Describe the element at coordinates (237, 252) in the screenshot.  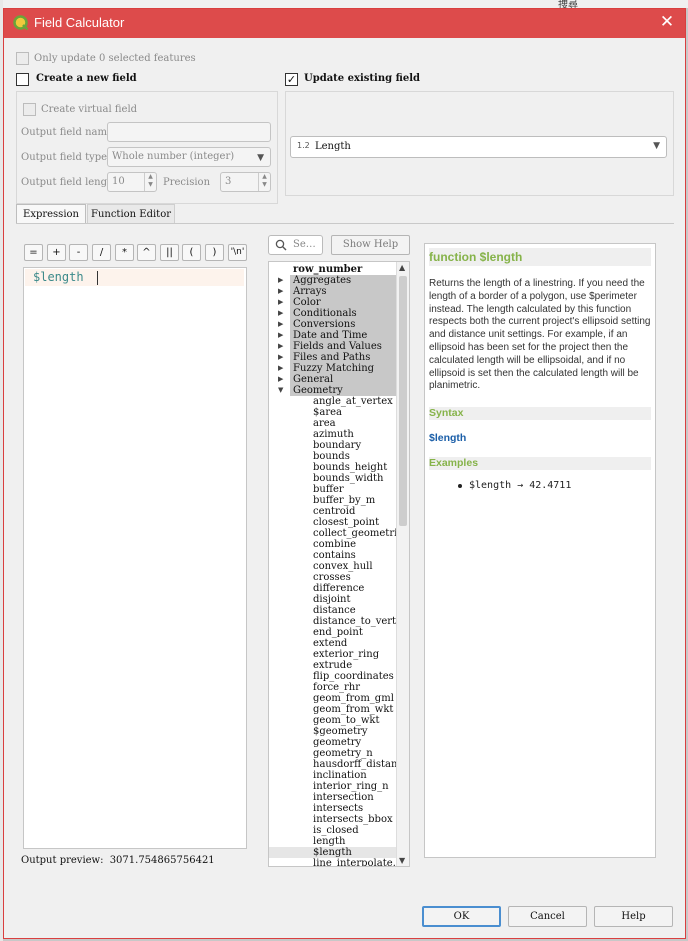
I see `operator-newline-button: '\n'` at that location.